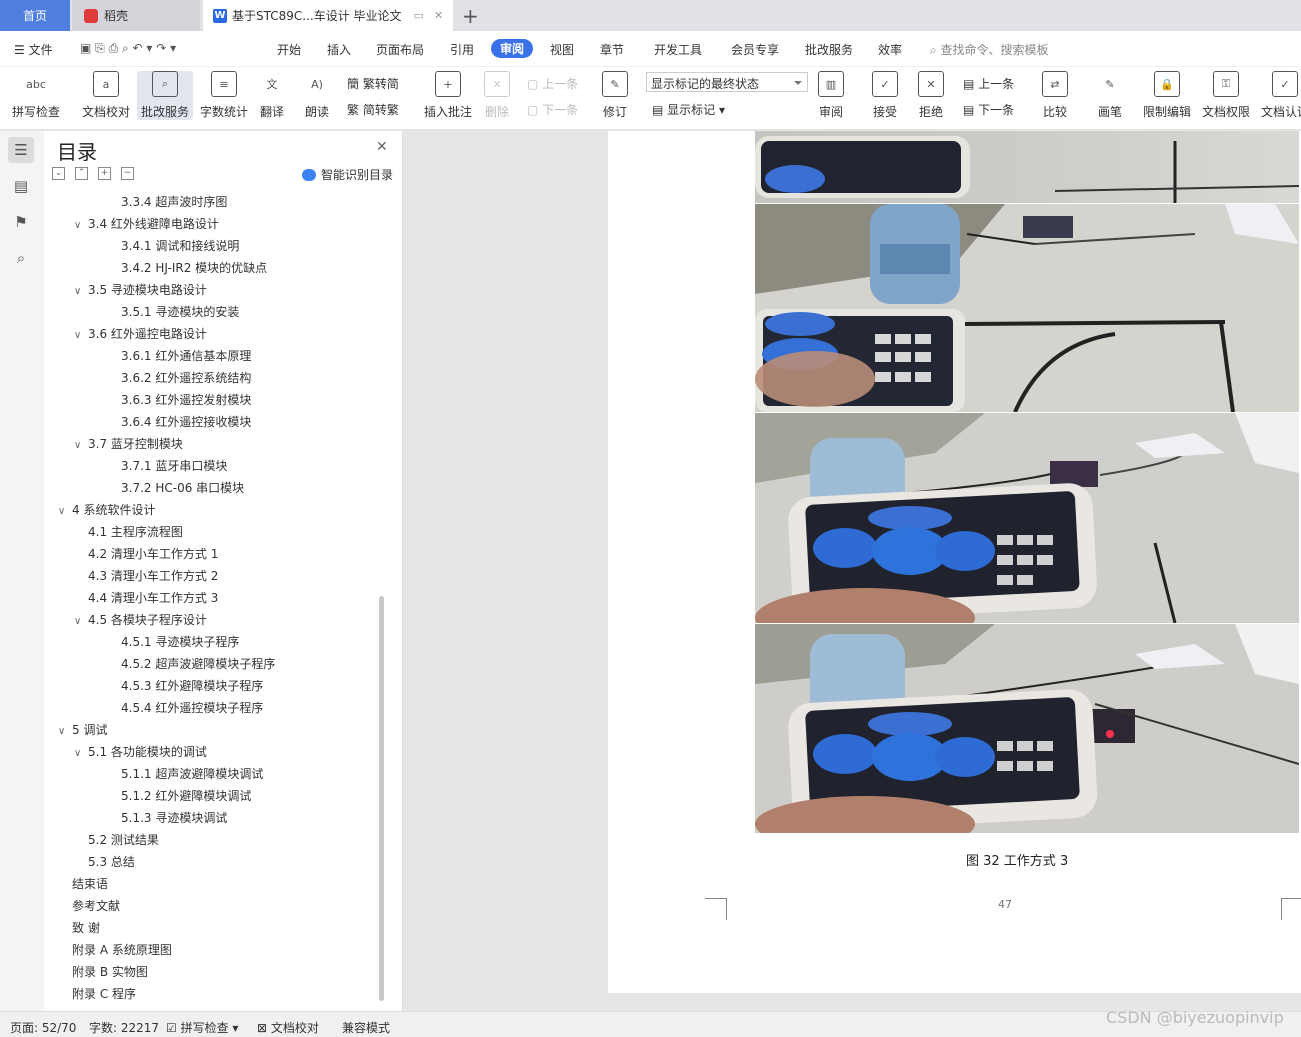 The width and height of the screenshot is (1301, 1037). What do you see at coordinates (448, 95) in the screenshot?
I see `insert-comment-button: + 插入批注` at bounding box center [448, 95].